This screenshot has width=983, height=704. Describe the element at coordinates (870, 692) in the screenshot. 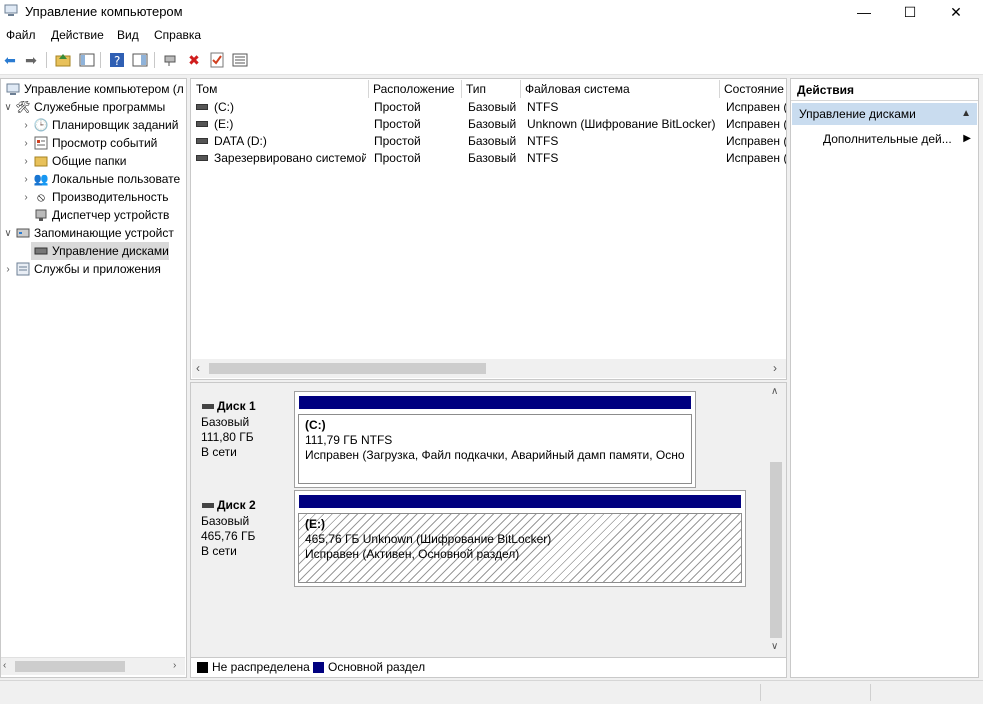

I see `status-bar-divider` at that location.